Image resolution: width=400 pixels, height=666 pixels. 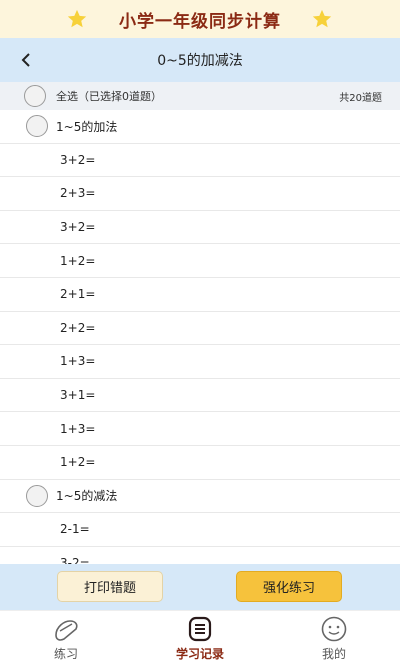 I want to click on chevron-left-icon, so click(x=25, y=60).